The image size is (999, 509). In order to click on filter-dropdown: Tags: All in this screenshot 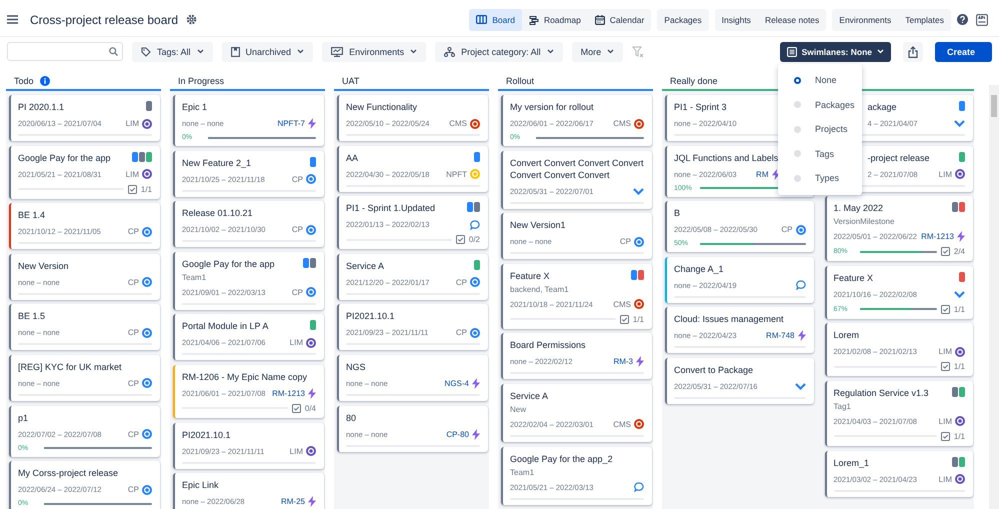, I will do `click(172, 52)`.